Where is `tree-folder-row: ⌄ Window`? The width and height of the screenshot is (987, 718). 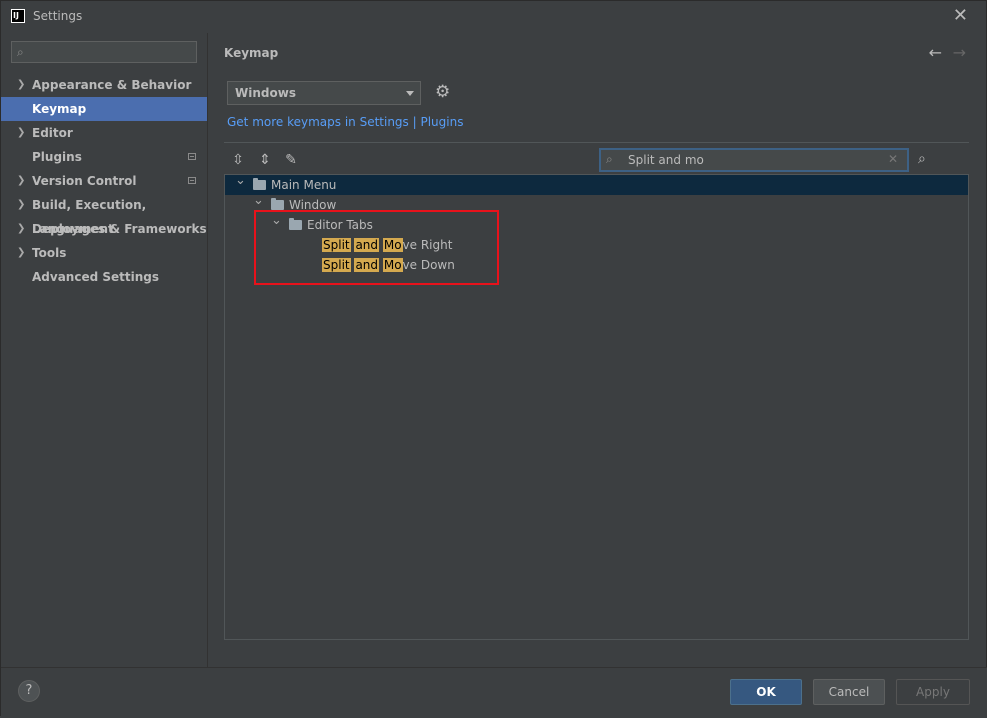
tree-folder-row: ⌄ Window is located at coordinates (596, 204).